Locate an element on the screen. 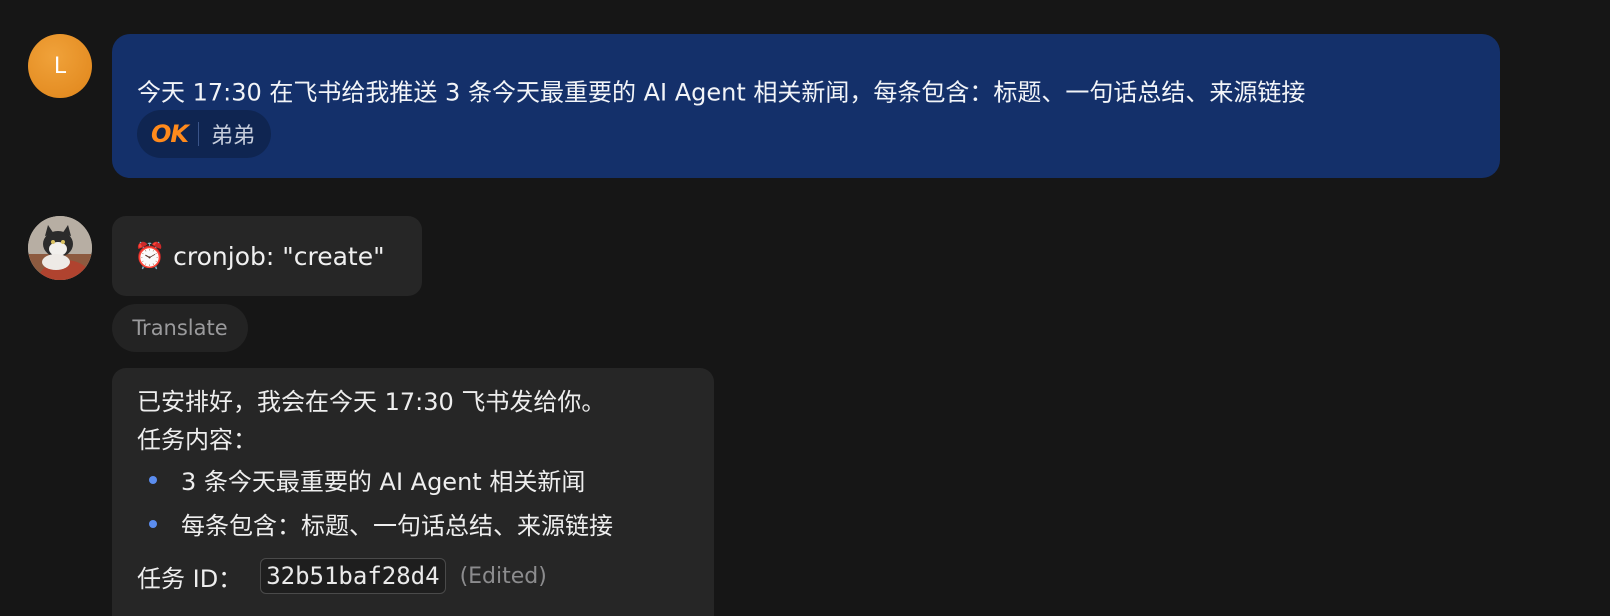 Image resolution: width=1610 pixels, height=616 pixels. user-avatar-initial: L is located at coordinates (60, 66).